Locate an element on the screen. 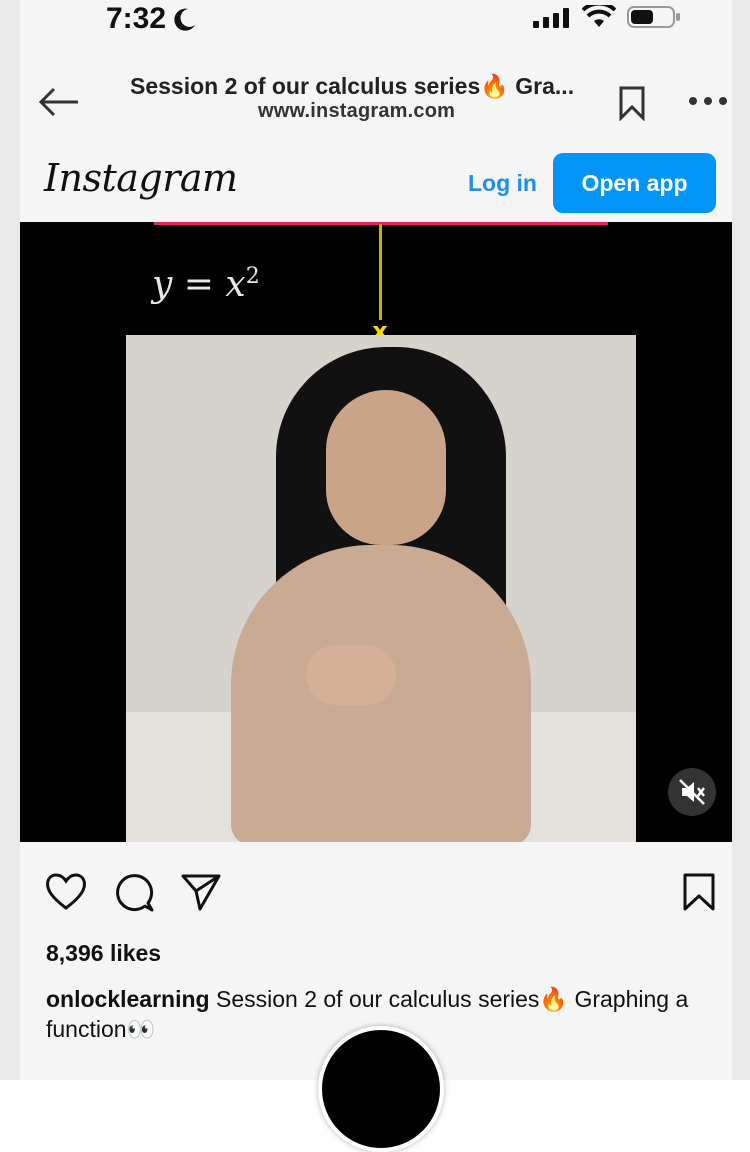  graph-marker-line is located at coordinates (380, 272).